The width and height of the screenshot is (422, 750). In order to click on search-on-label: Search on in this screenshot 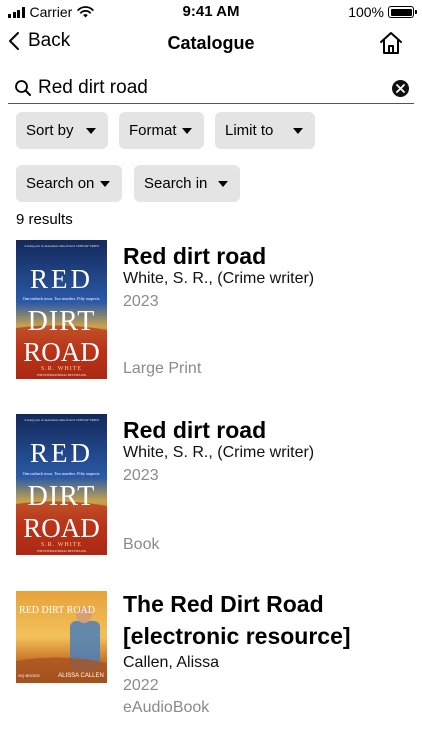, I will do `click(60, 183)`.